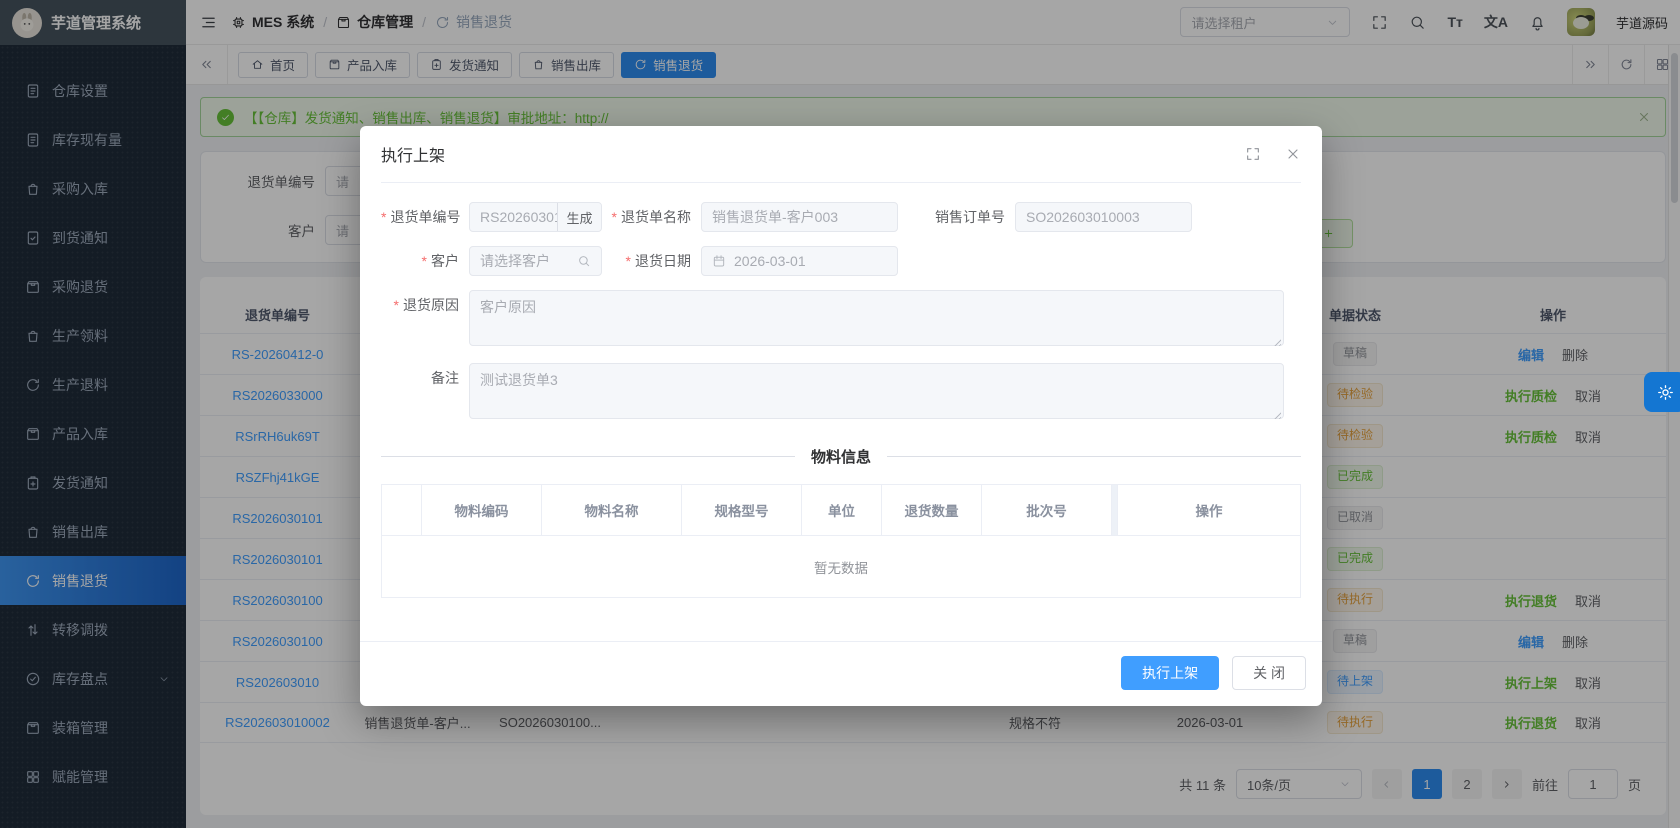 This screenshot has height=828, width=1680. Describe the element at coordinates (425, 217) in the screenshot. I see `code-label: 退货单编号` at that location.